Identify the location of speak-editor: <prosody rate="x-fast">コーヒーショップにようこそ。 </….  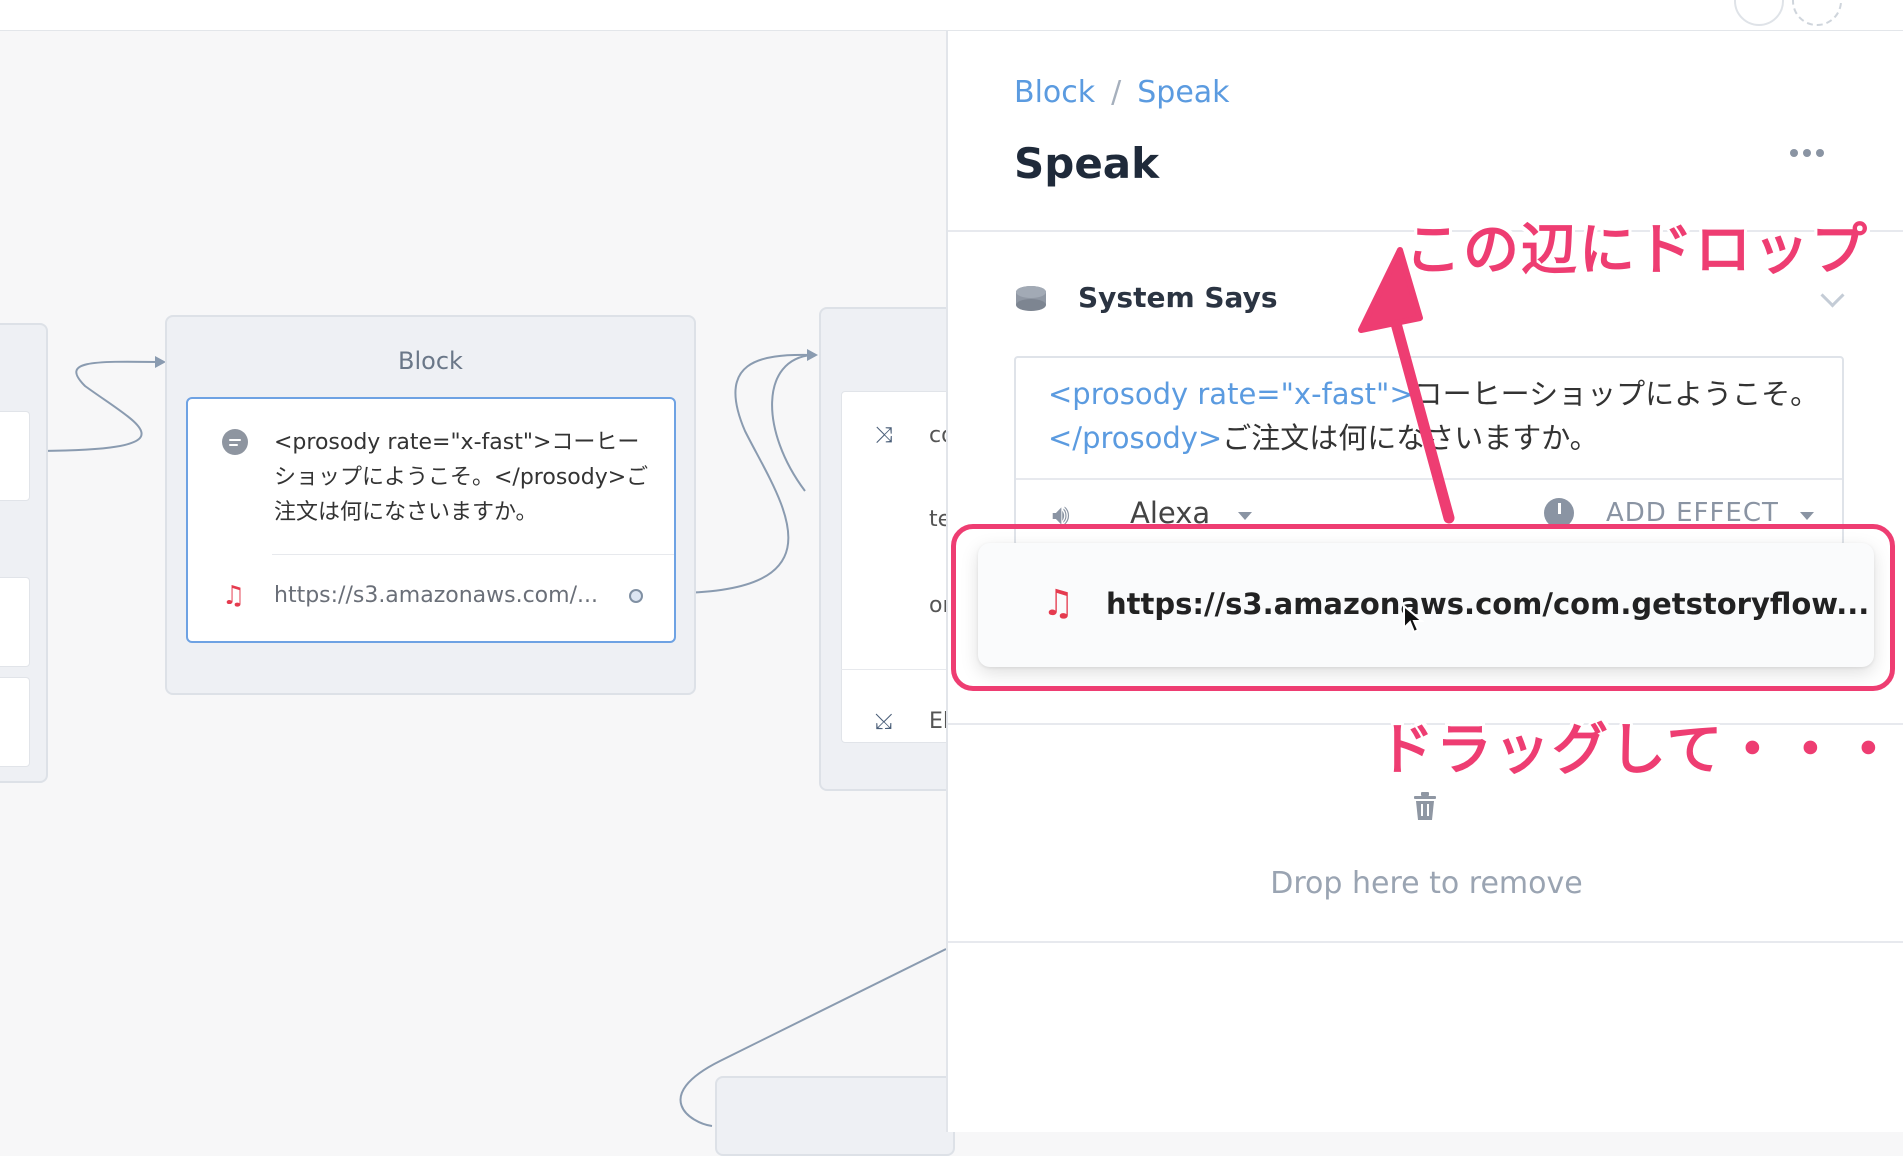
(1429, 451).